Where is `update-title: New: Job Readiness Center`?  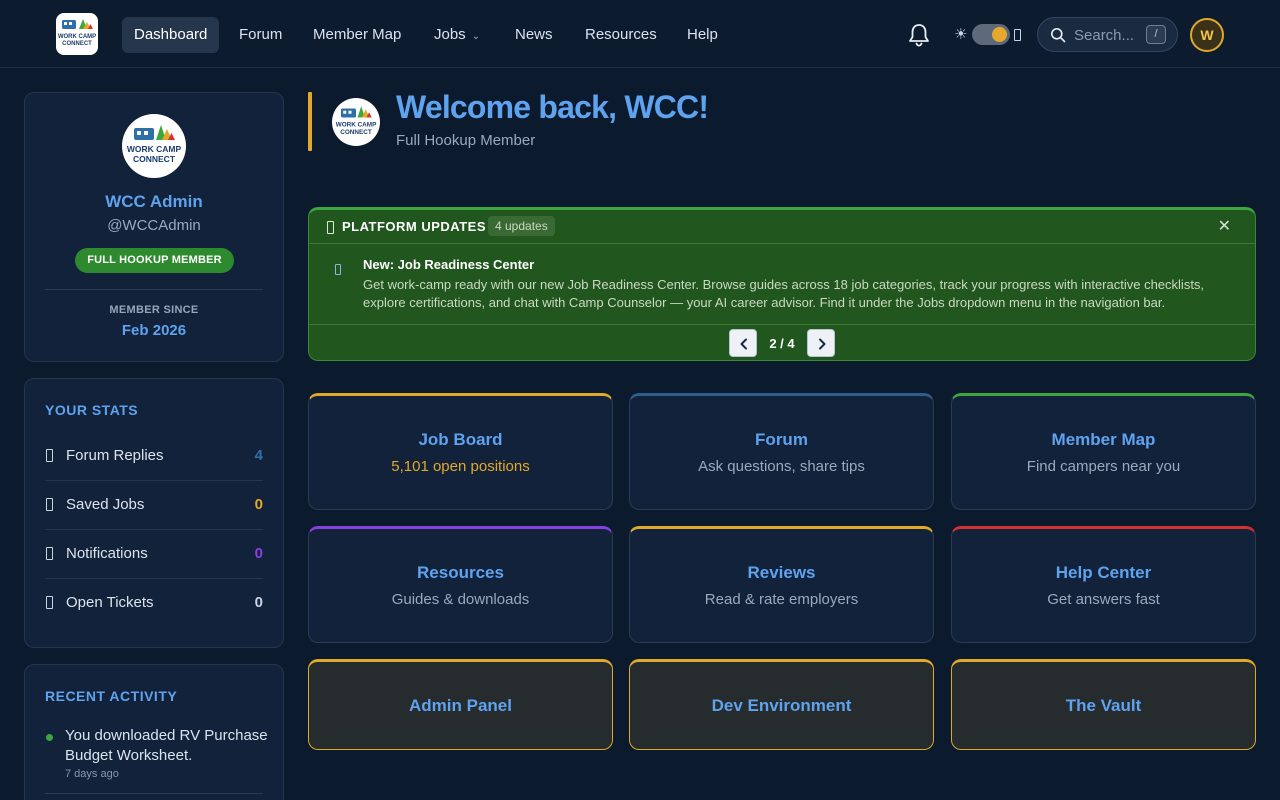 update-title: New: Job Readiness Center is located at coordinates (449, 264).